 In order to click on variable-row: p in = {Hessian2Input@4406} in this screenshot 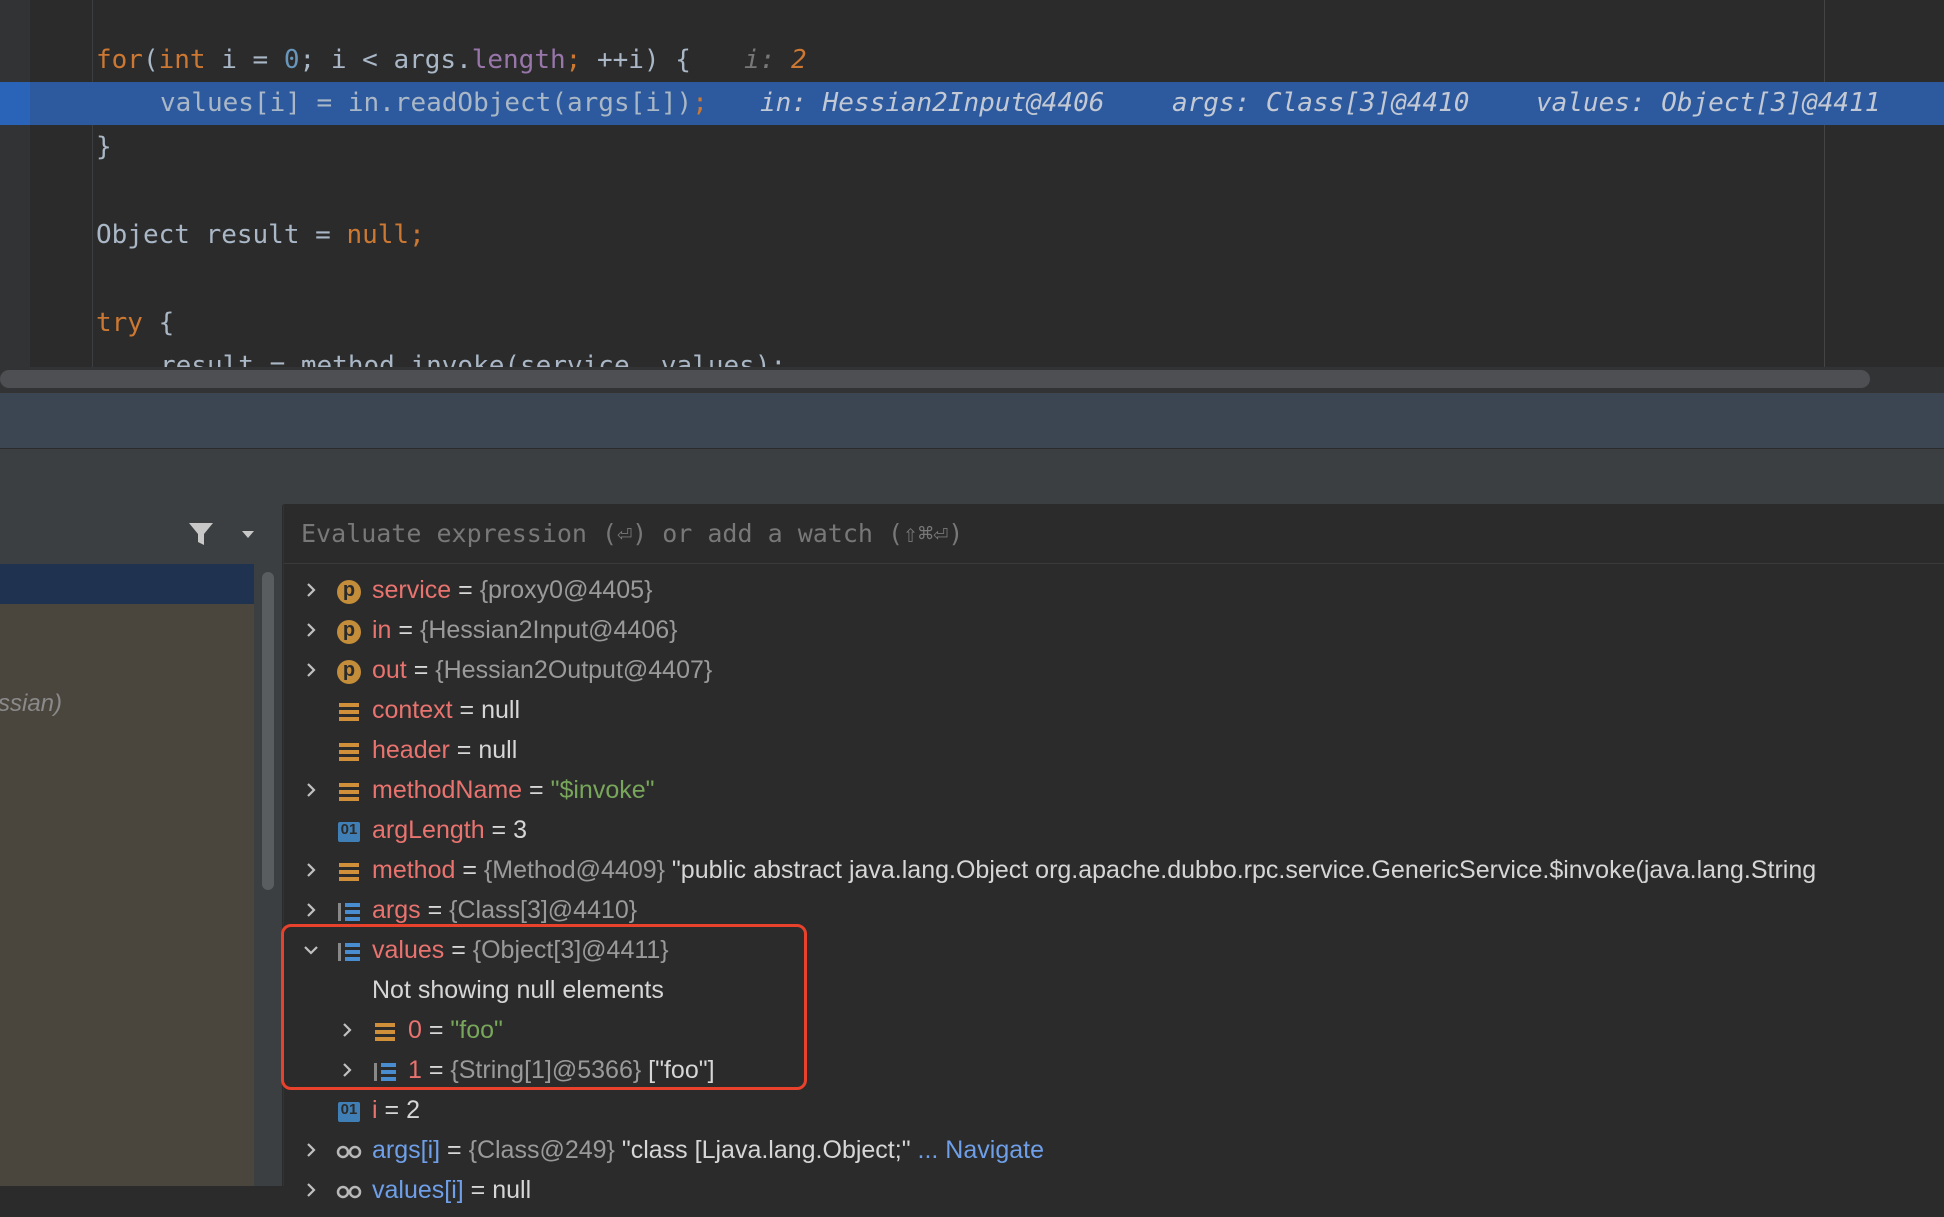, I will do `click(1114, 630)`.